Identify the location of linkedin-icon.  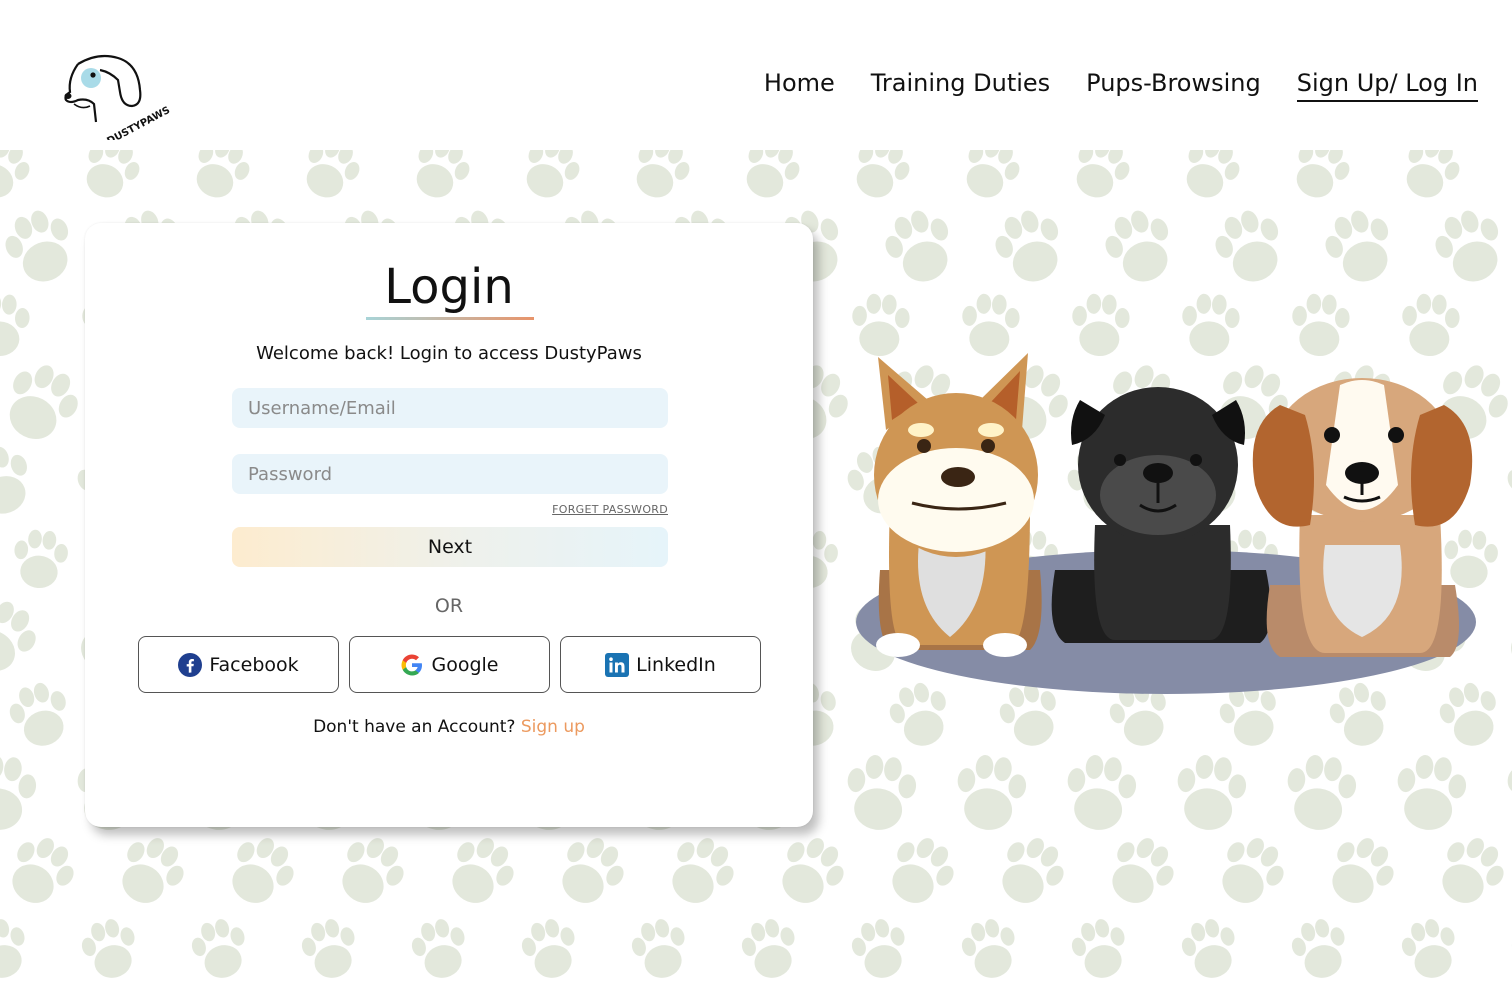
(617, 664).